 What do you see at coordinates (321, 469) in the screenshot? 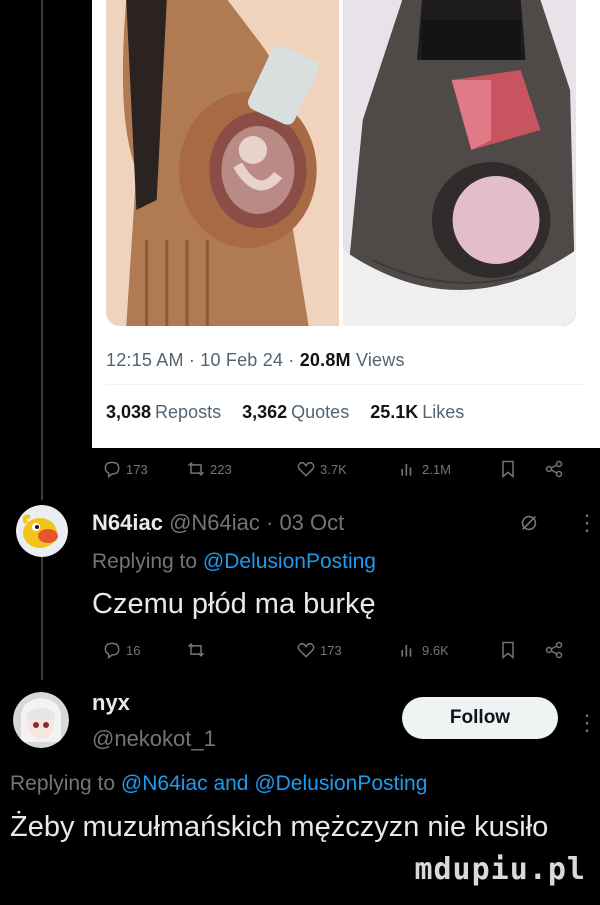
I see `like-button: 3.7K` at bounding box center [321, 469].